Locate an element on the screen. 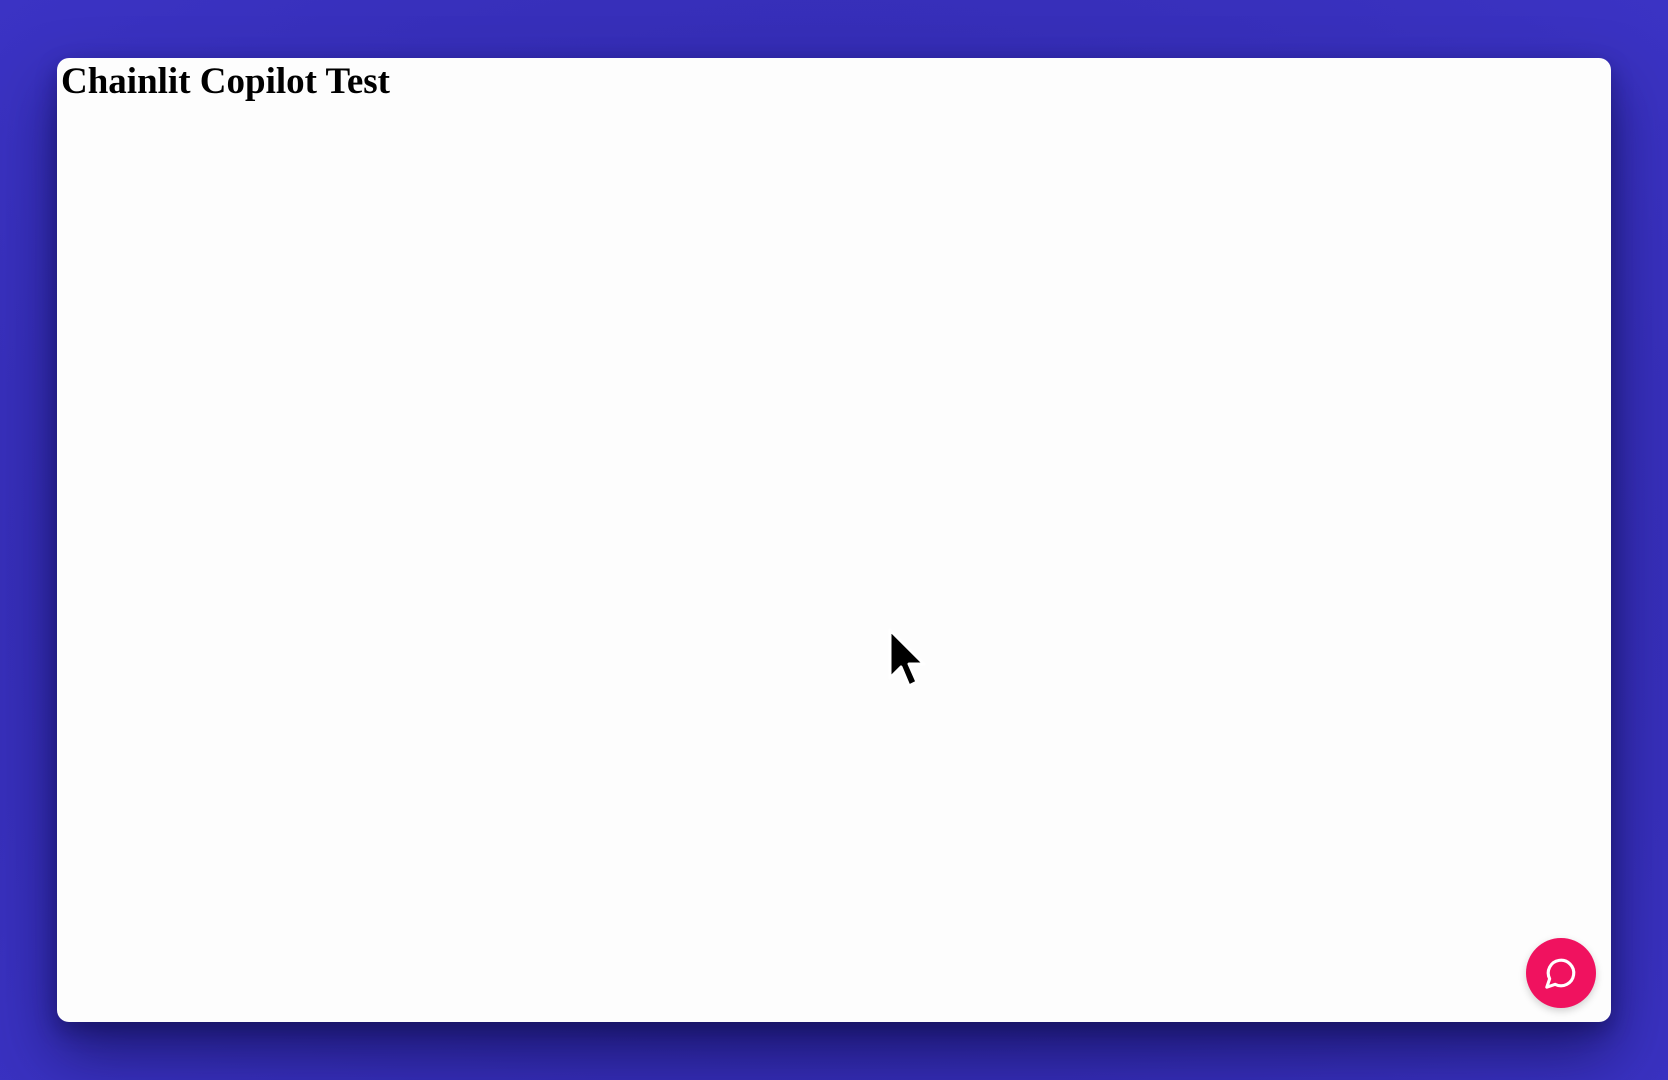 The height and width of the screenshot is (1080, 1668). copilot-chat-button is located at coordinates (1561, 973).